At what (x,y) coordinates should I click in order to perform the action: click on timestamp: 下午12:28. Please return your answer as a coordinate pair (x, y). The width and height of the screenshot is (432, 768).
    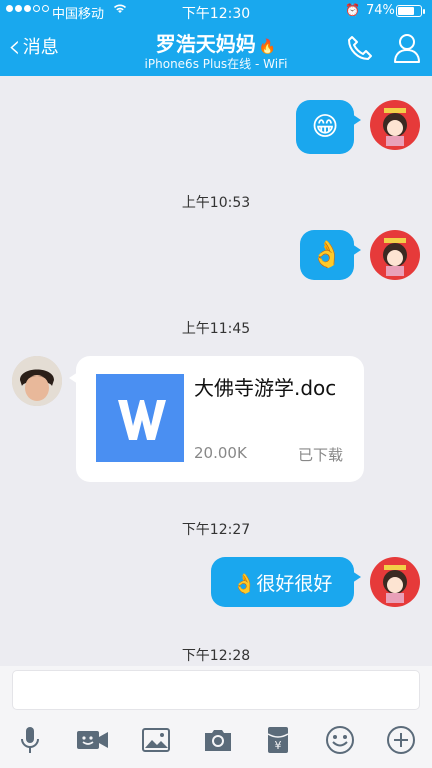
    Looking at the image, I should click on (216, 656).